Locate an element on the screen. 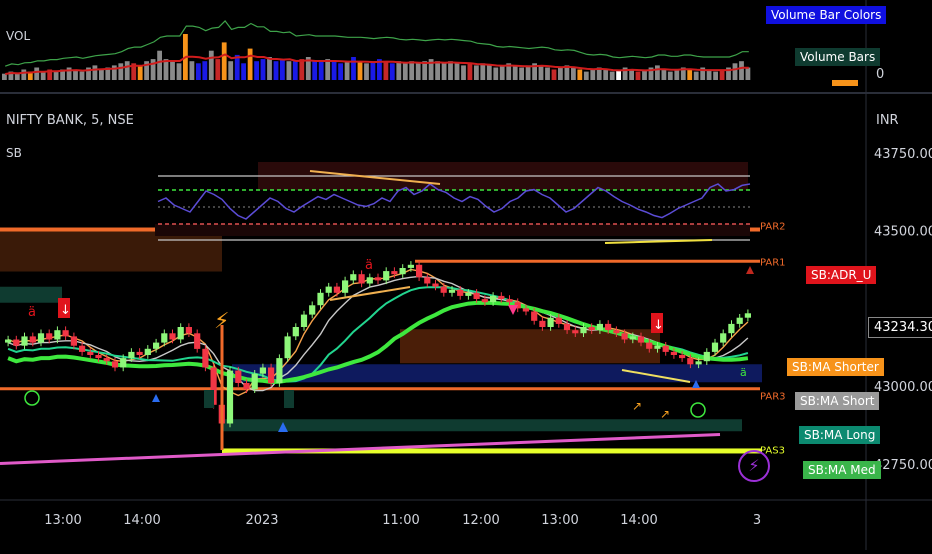 The height and width of the screenshot is (554, 932). tag-ma-short: SB:MA Short is located at coordinates (837, 401).